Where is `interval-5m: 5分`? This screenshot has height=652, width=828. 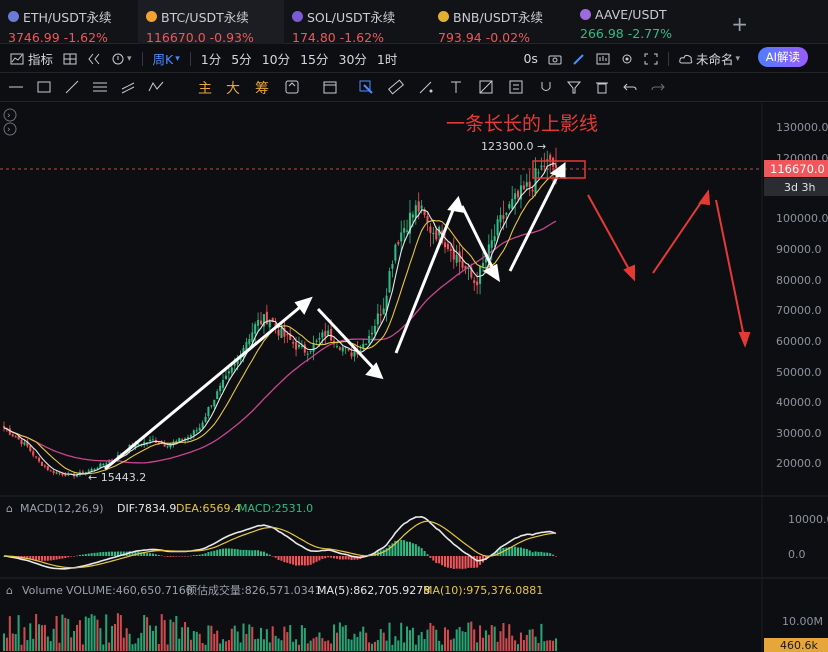
interval-5m: 5分 is located at coordinates (241, 58).